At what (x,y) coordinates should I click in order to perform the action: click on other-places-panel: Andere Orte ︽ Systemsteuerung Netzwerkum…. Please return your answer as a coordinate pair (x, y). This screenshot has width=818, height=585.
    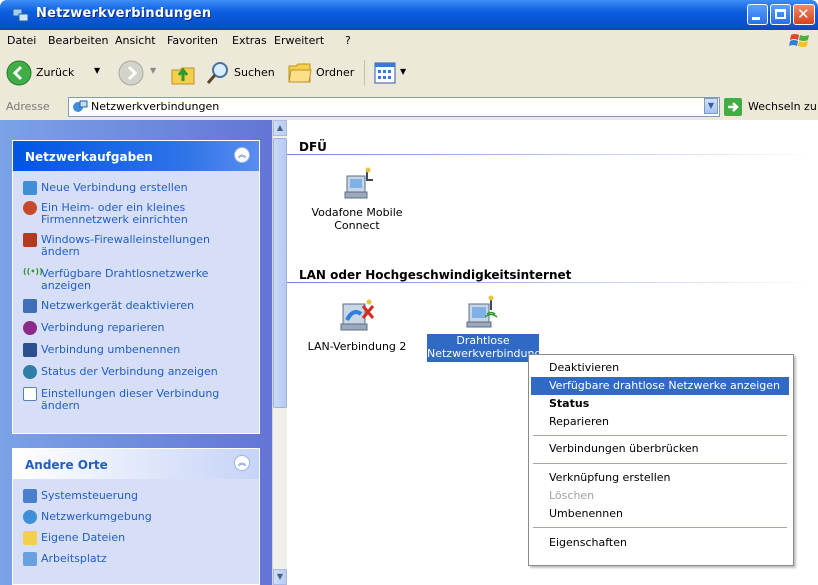
    Looking at the image, I should click on (136, 516).